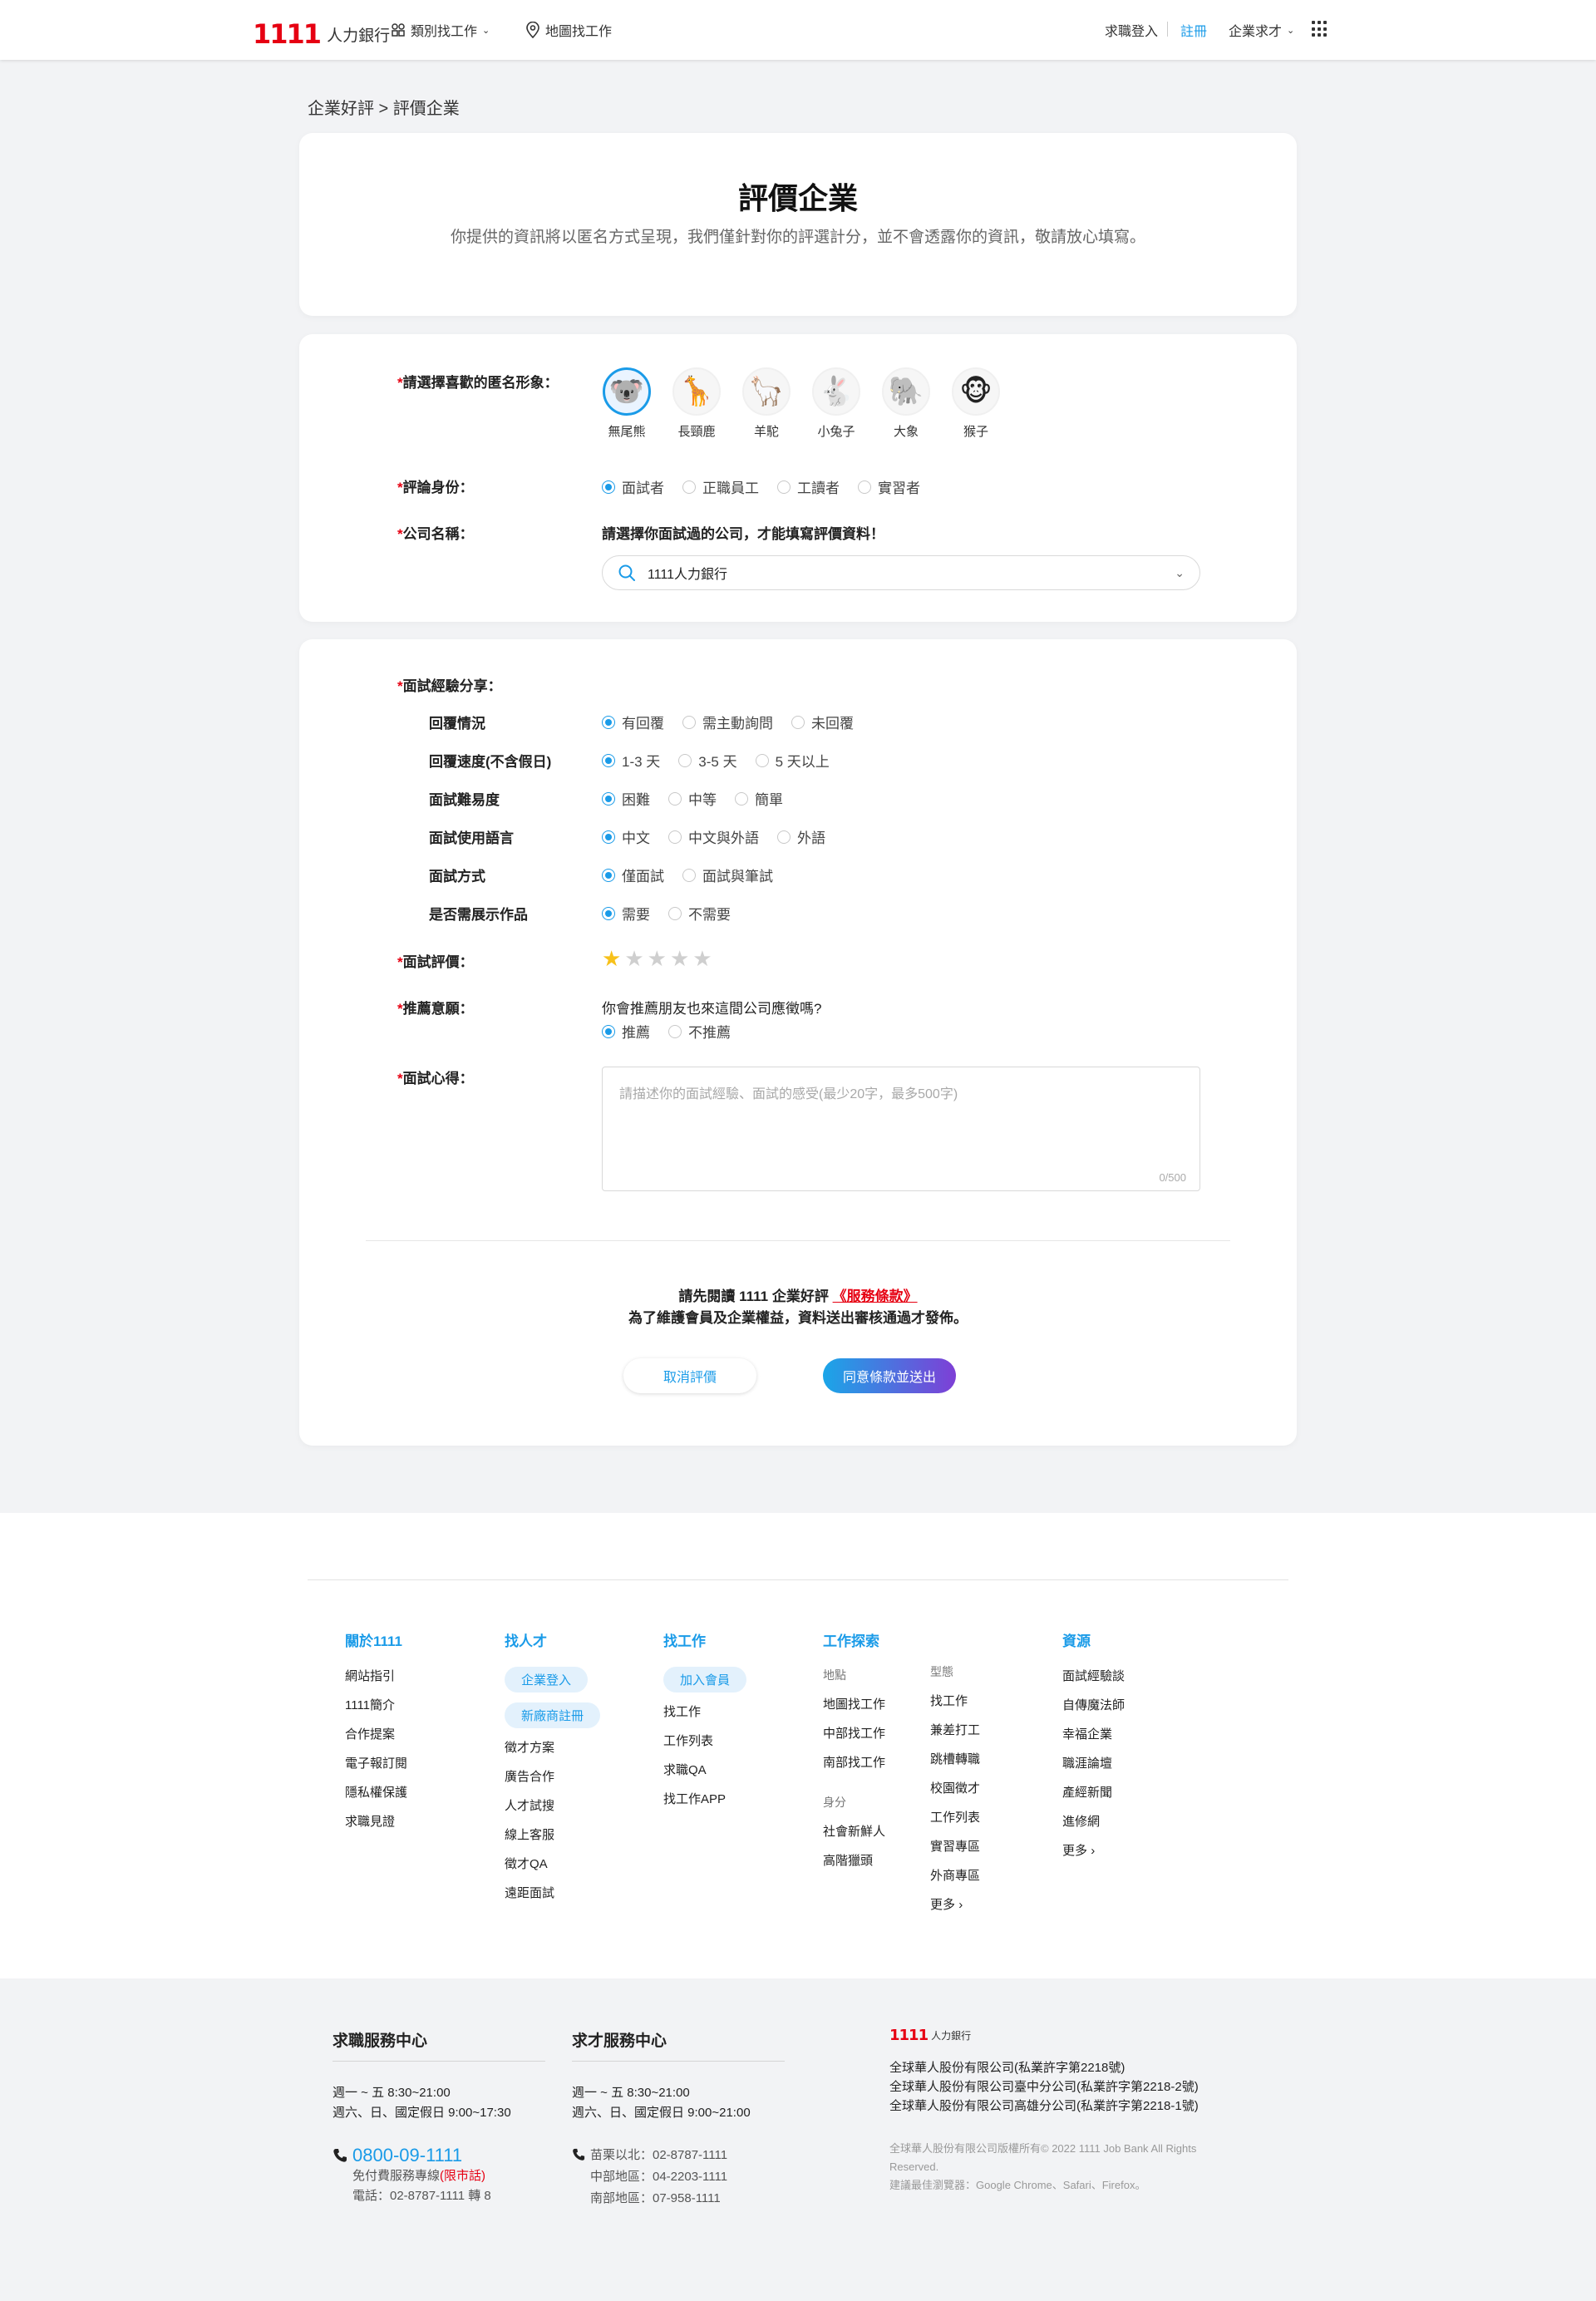 The width and height of the screenshot is (1596, 2301). Describe the element at coordinates (901, 572) in the screenshot. I see `company-select: 1111人力銀行 ⌄` at that location.